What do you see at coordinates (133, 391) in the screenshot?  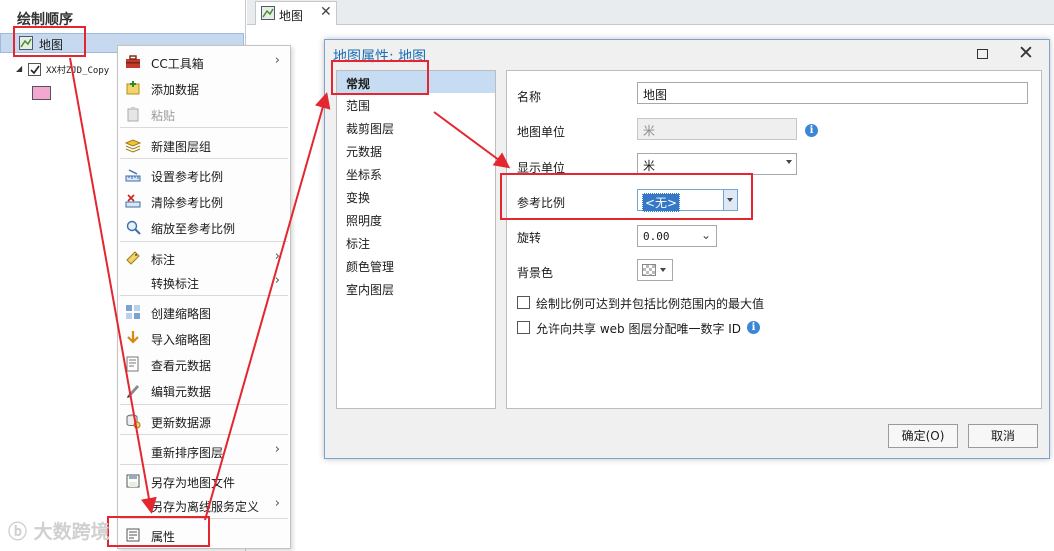 I see `metadata-edit-icon` at bounding box center [133, 391].